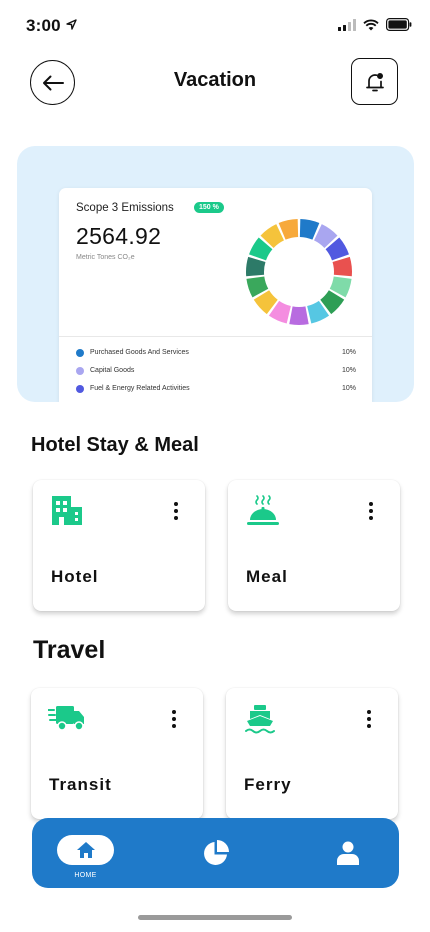 This screenshot has height=932, width=430. I want to click on tile-transit: Transit, so click(117, 753).